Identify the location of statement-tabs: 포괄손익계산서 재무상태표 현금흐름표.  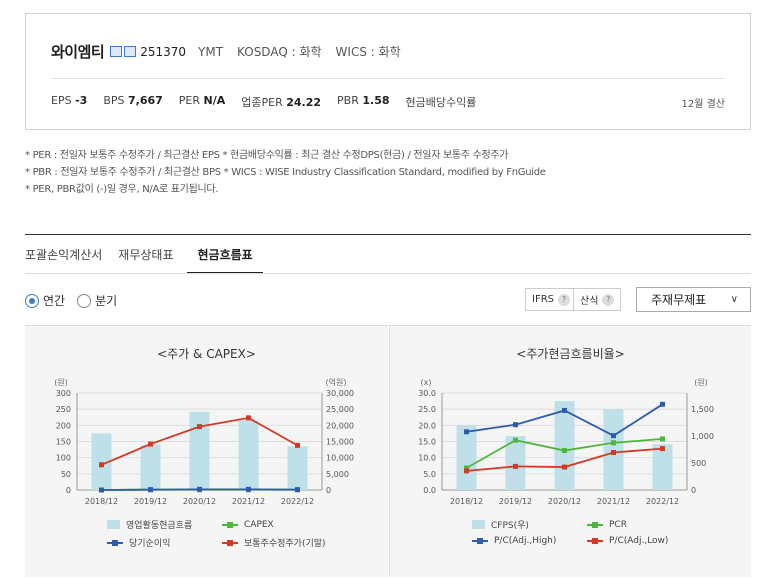
(152, 260).